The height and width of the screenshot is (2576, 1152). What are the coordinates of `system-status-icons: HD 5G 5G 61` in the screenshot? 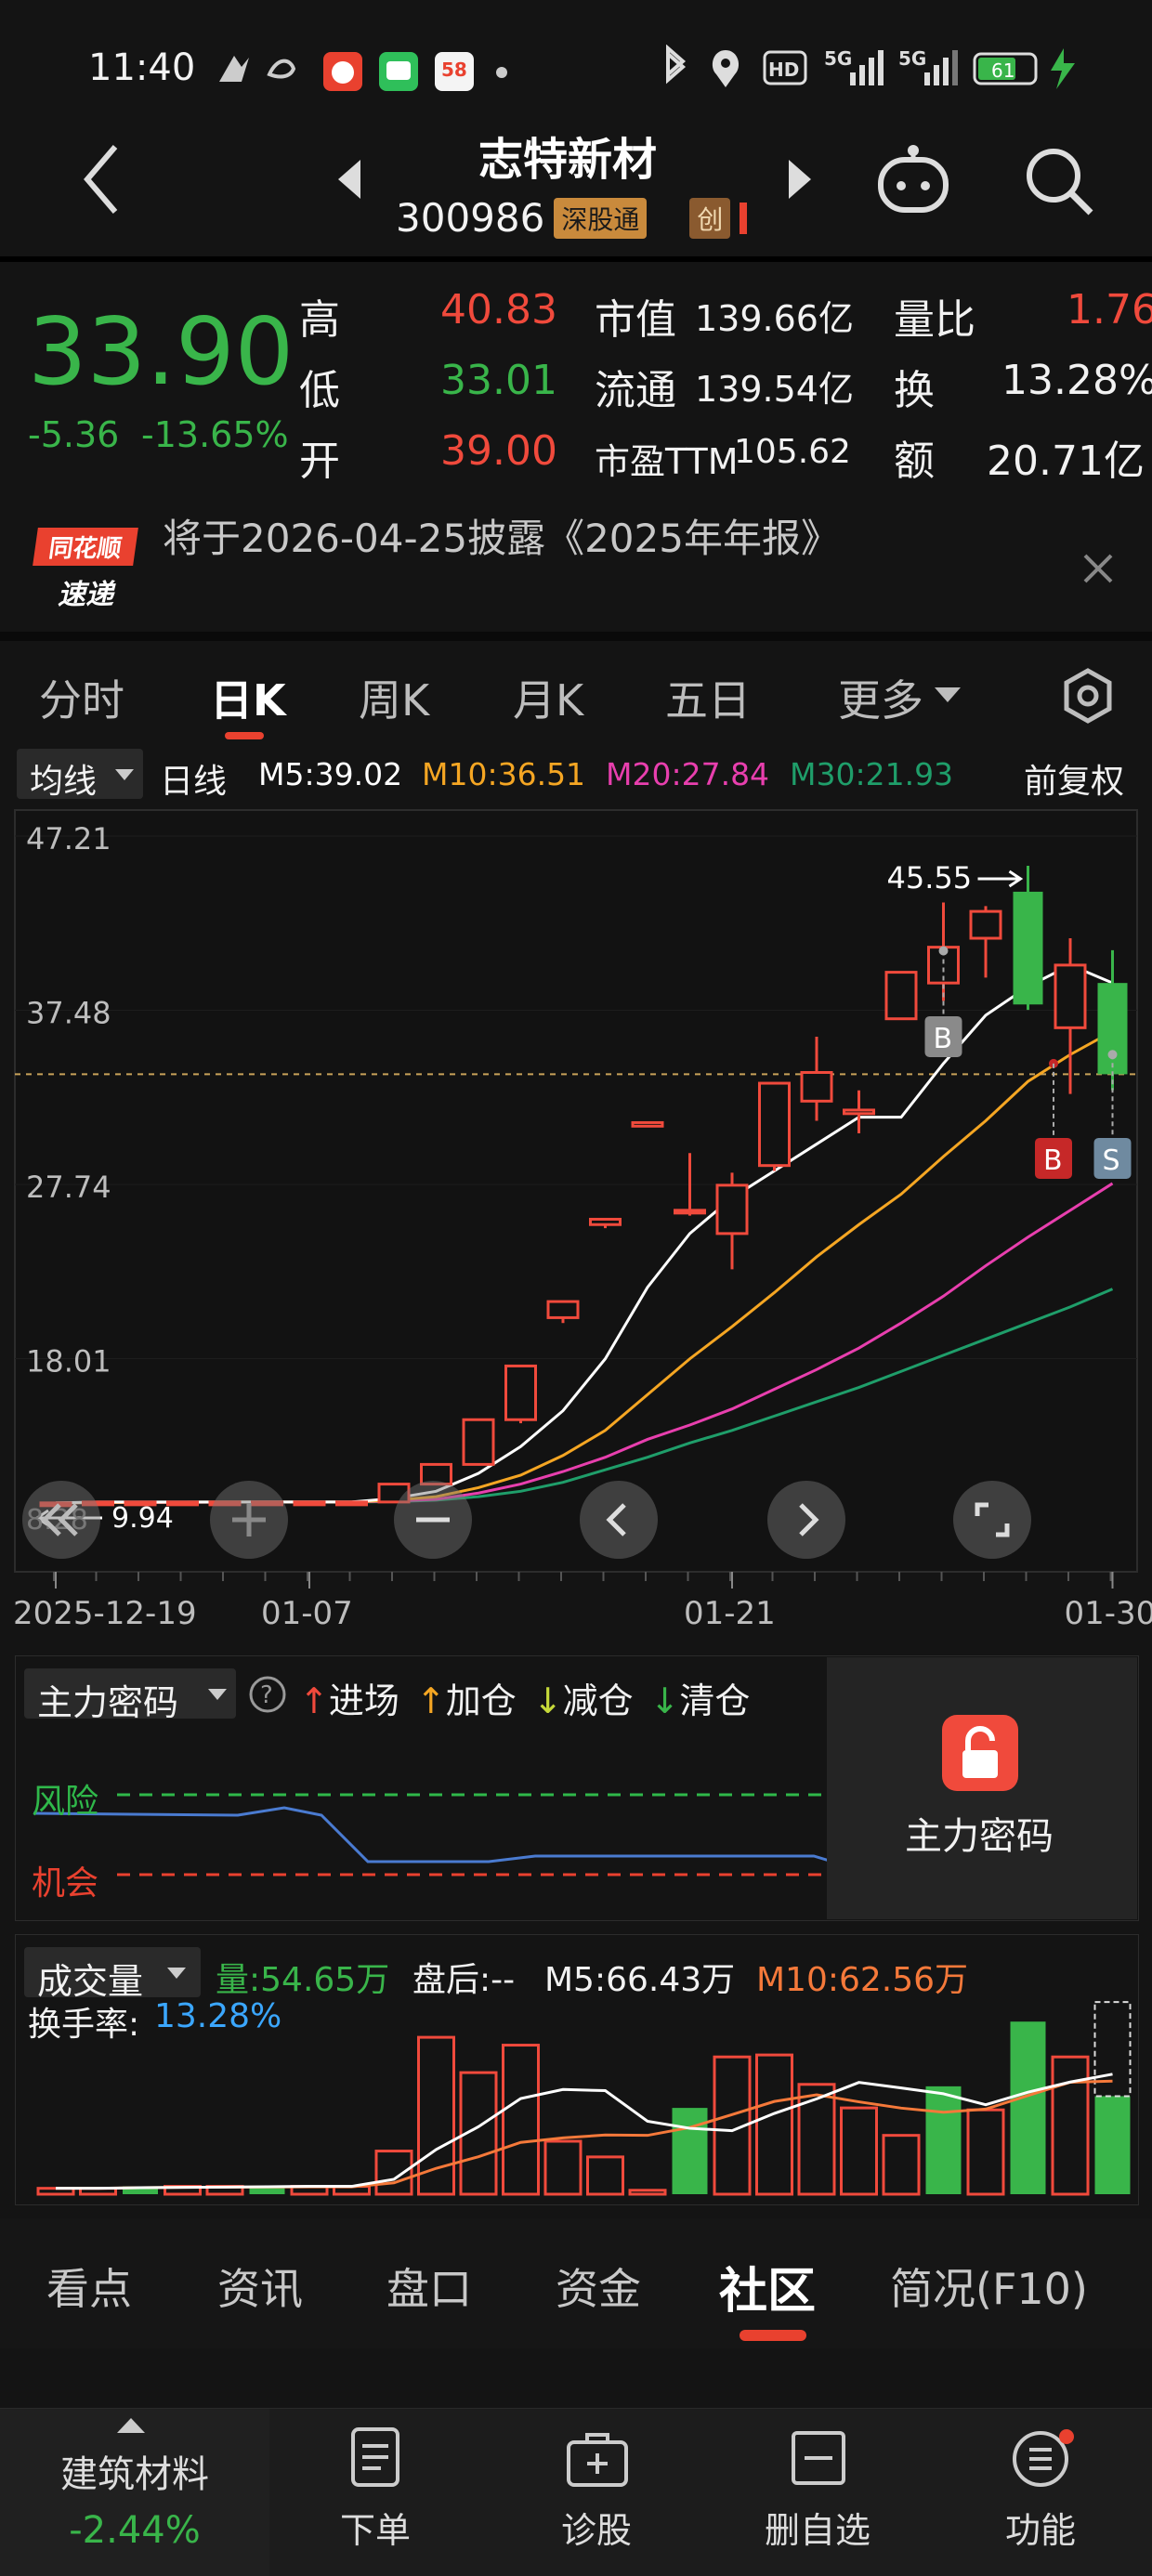 It's located at (878, 69).